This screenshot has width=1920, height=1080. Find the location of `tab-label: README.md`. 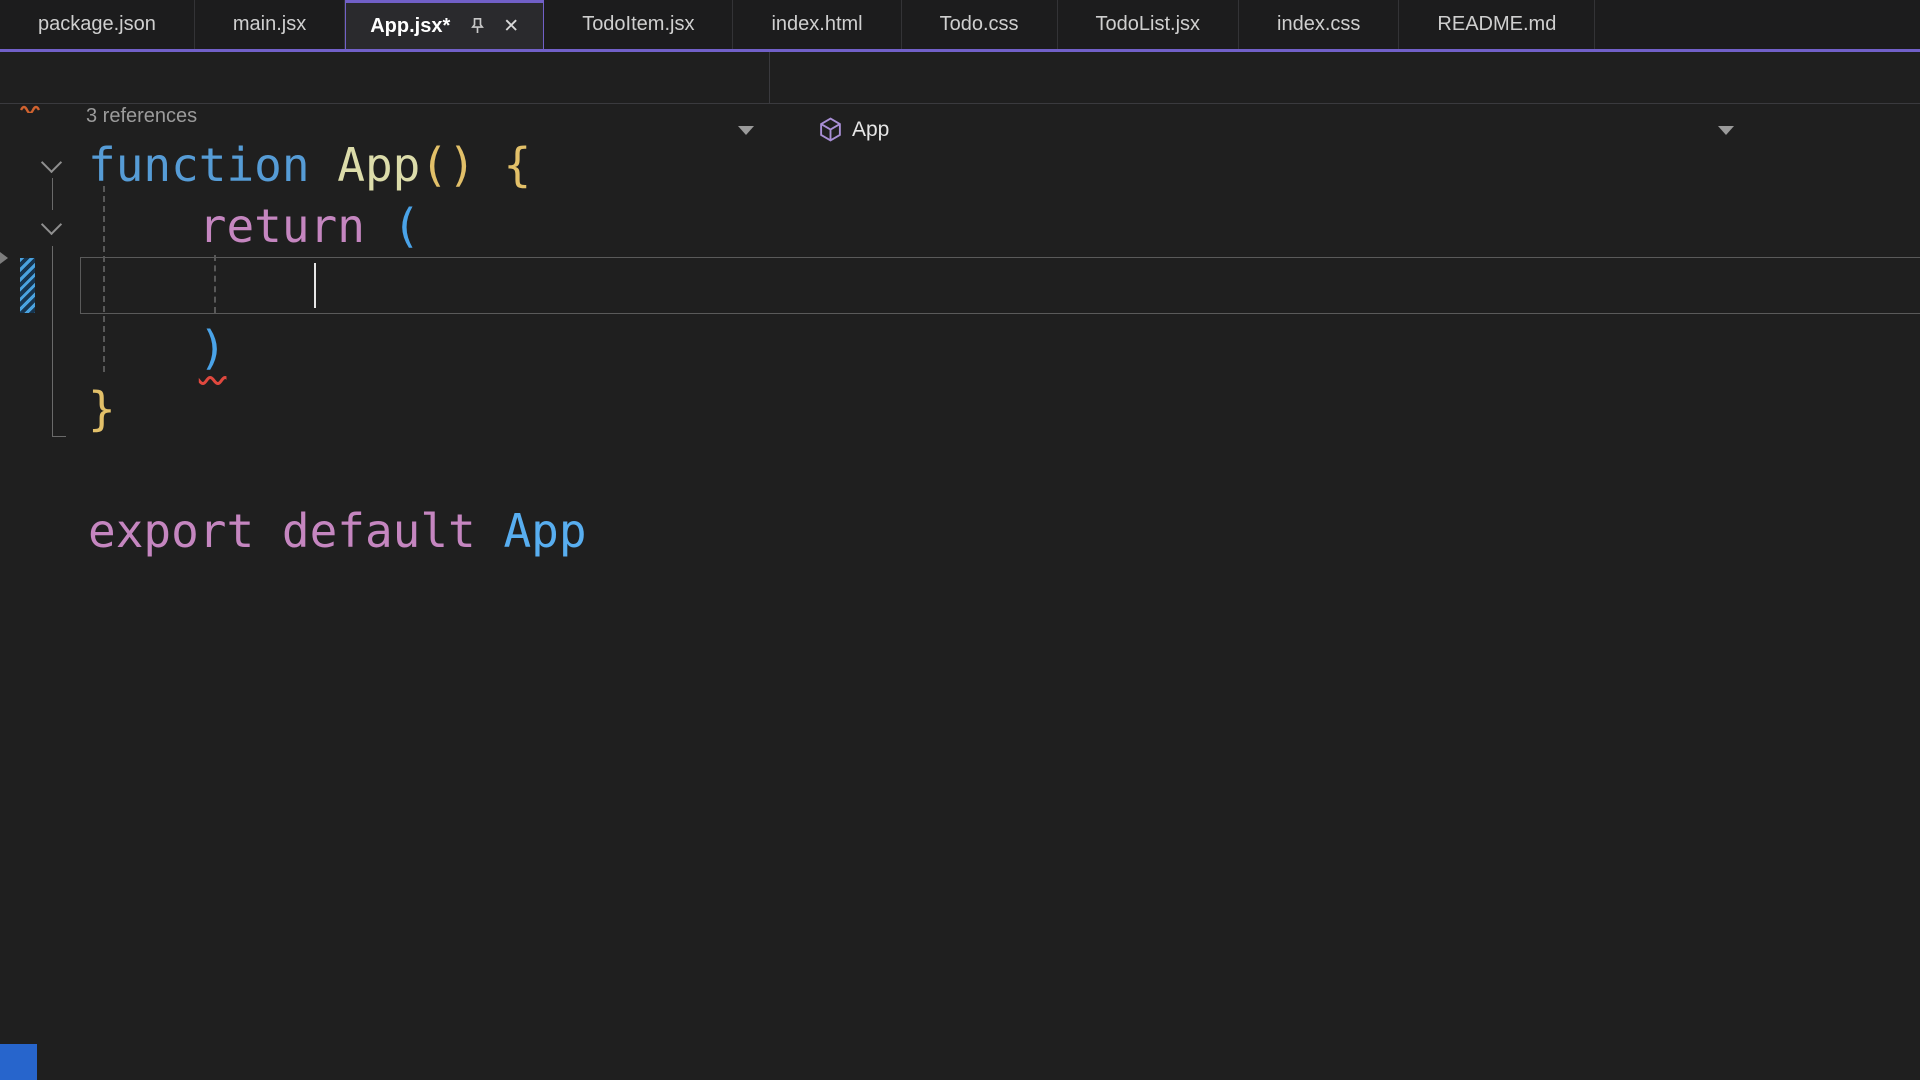

tab-label: README.md is located at coordinates (1497, 24).